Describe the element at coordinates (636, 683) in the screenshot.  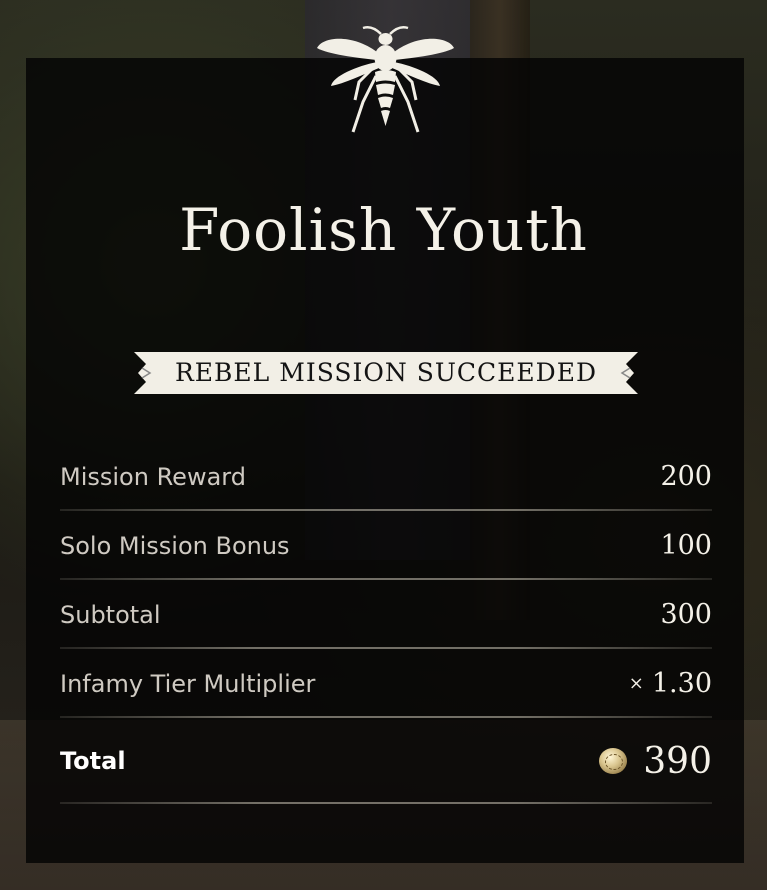
I see `multiplier-sign: ×` at that location.